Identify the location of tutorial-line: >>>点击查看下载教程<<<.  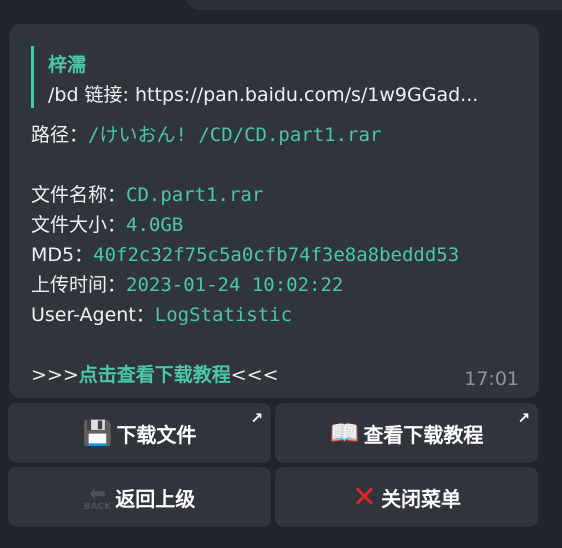
(155, 373).